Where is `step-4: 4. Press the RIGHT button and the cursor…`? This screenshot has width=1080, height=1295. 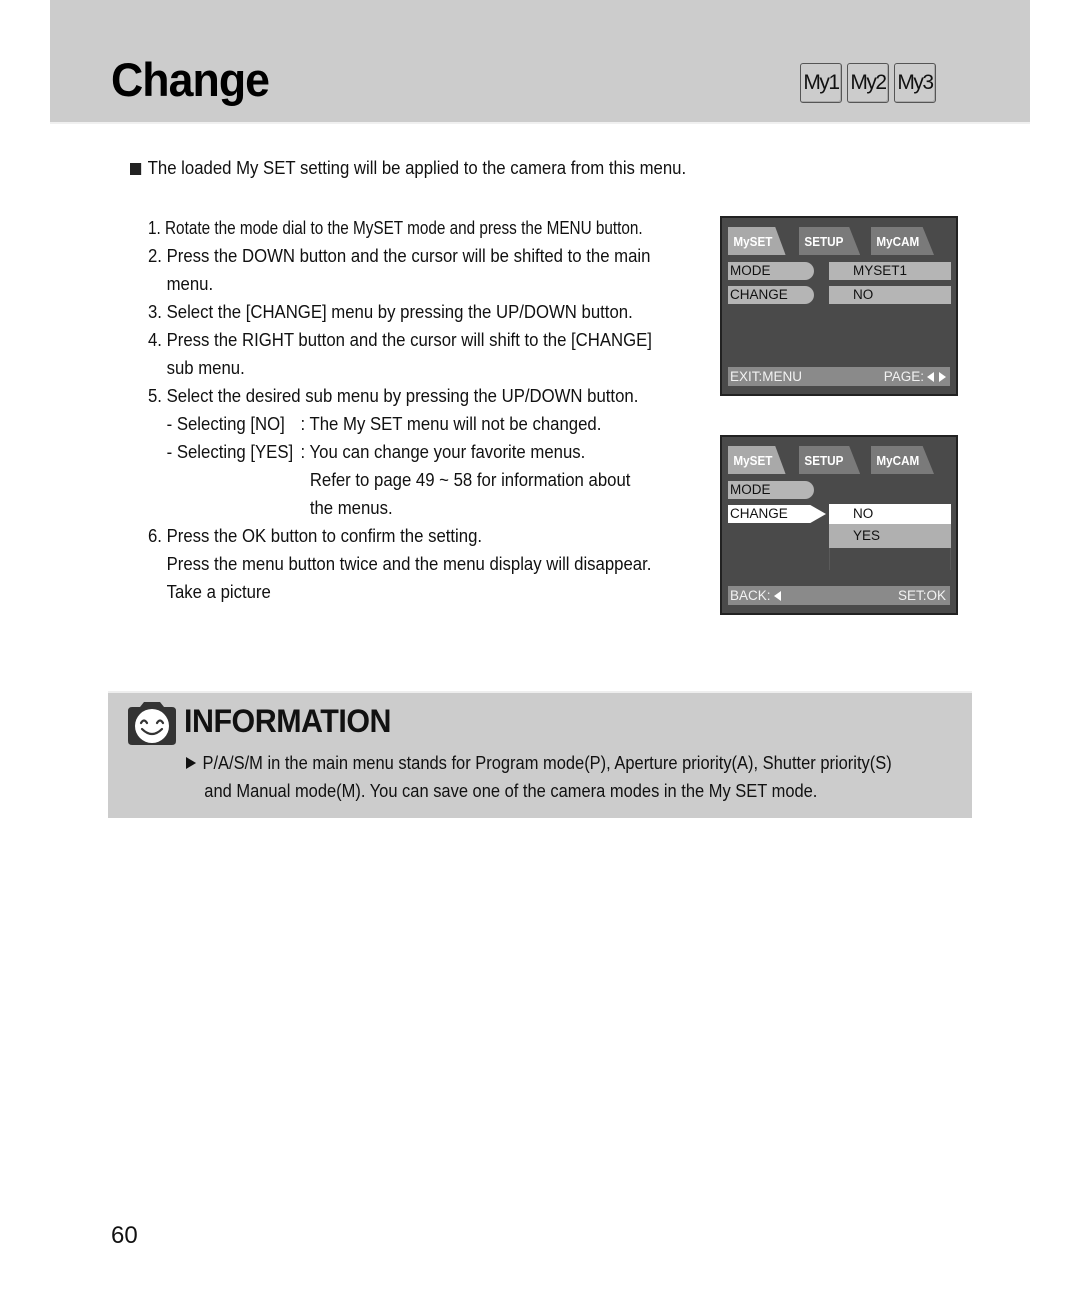 step-4: 4. Press the RIGHT button and the cursor… is located at coordinates (400, 340).